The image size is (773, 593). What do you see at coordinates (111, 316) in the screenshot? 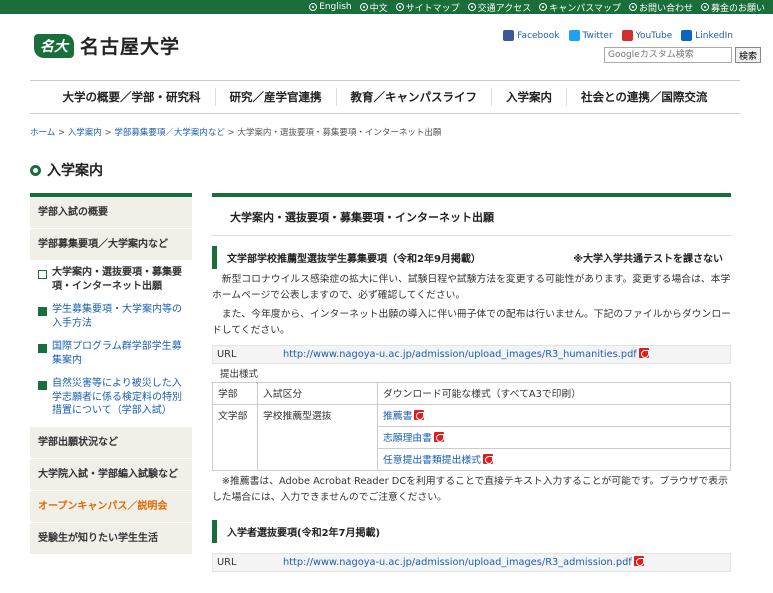
I see `sidebar-sub-howto-obtain: 学生募集要項・大学案内等の入手方法` at bounding box center [111, 316].